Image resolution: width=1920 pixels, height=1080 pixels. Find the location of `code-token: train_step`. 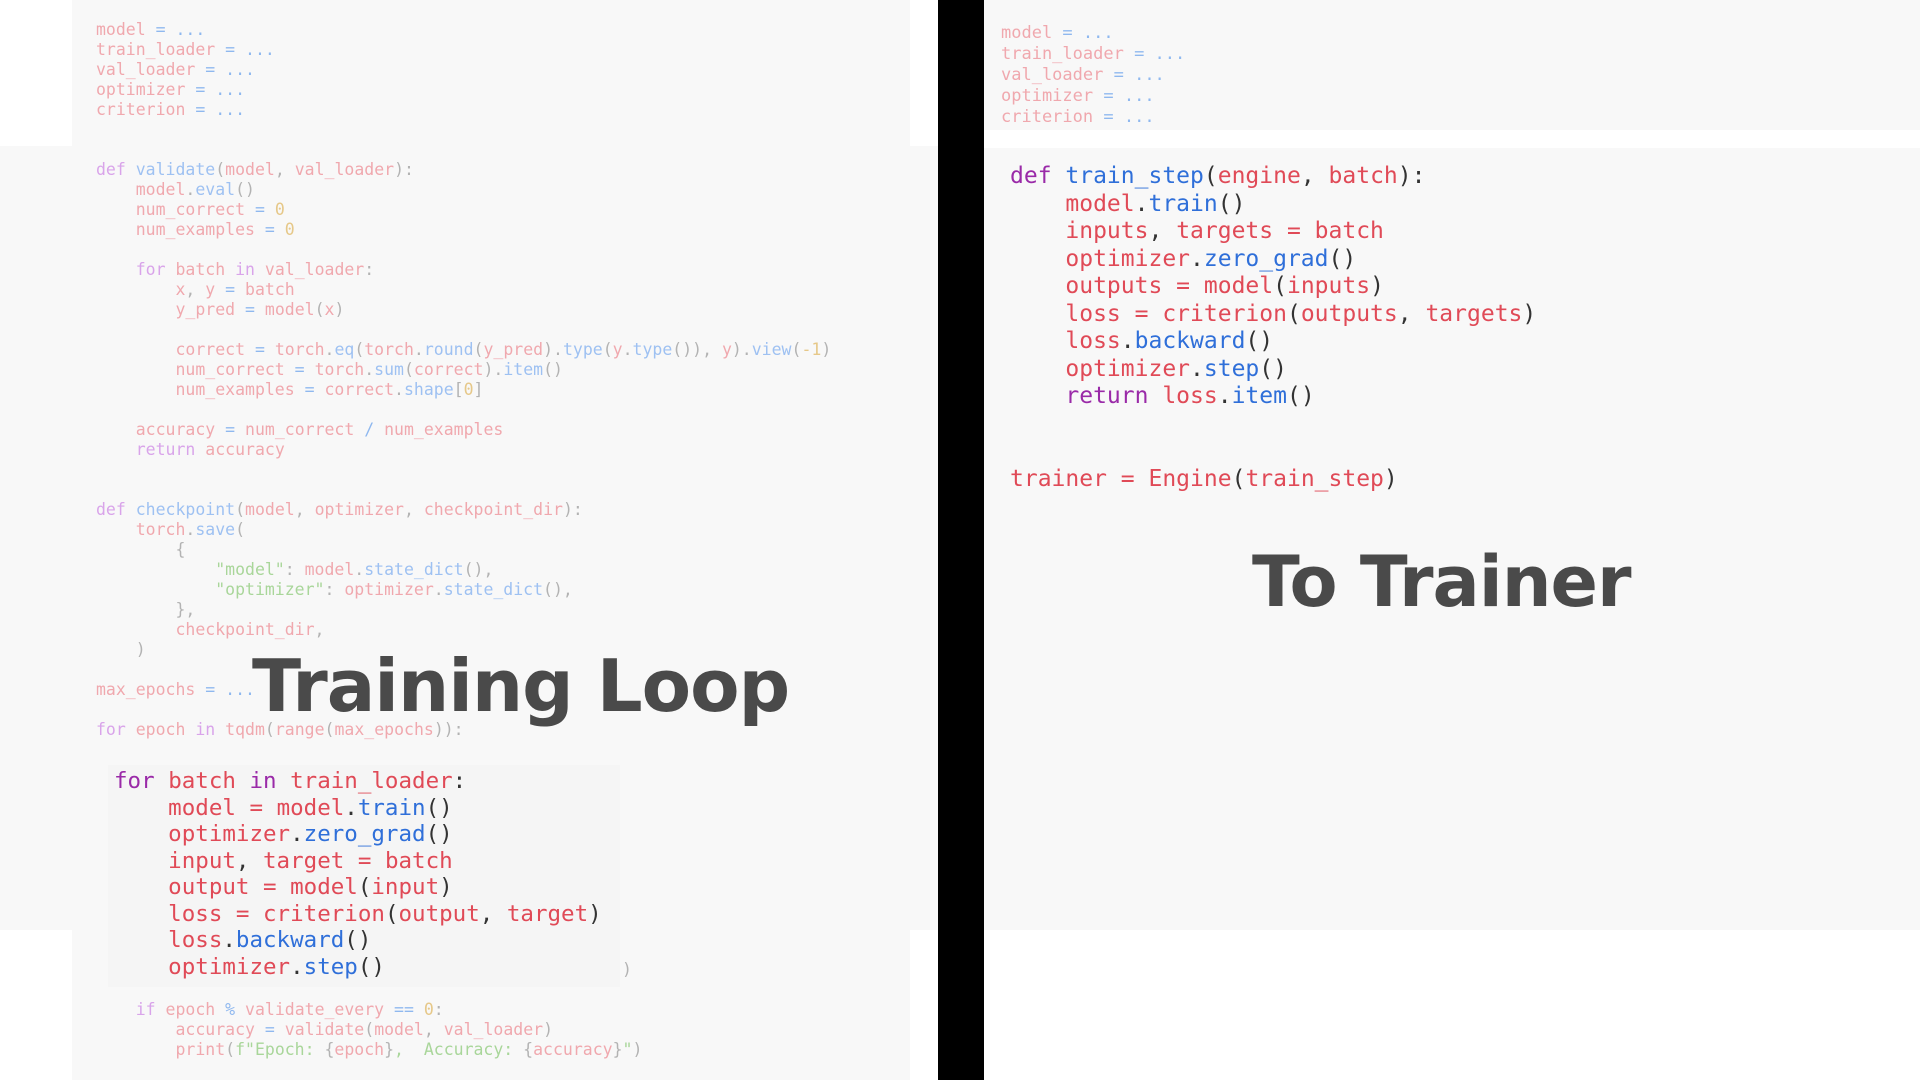

code-token: train_step is located at coordinates (1314, 478).